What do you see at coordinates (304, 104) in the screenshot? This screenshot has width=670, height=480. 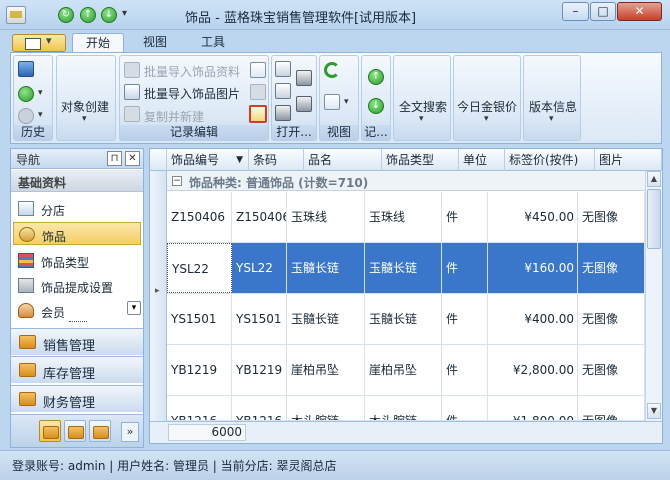 I see `quick-print-icon` at bounding box center [304, 104].